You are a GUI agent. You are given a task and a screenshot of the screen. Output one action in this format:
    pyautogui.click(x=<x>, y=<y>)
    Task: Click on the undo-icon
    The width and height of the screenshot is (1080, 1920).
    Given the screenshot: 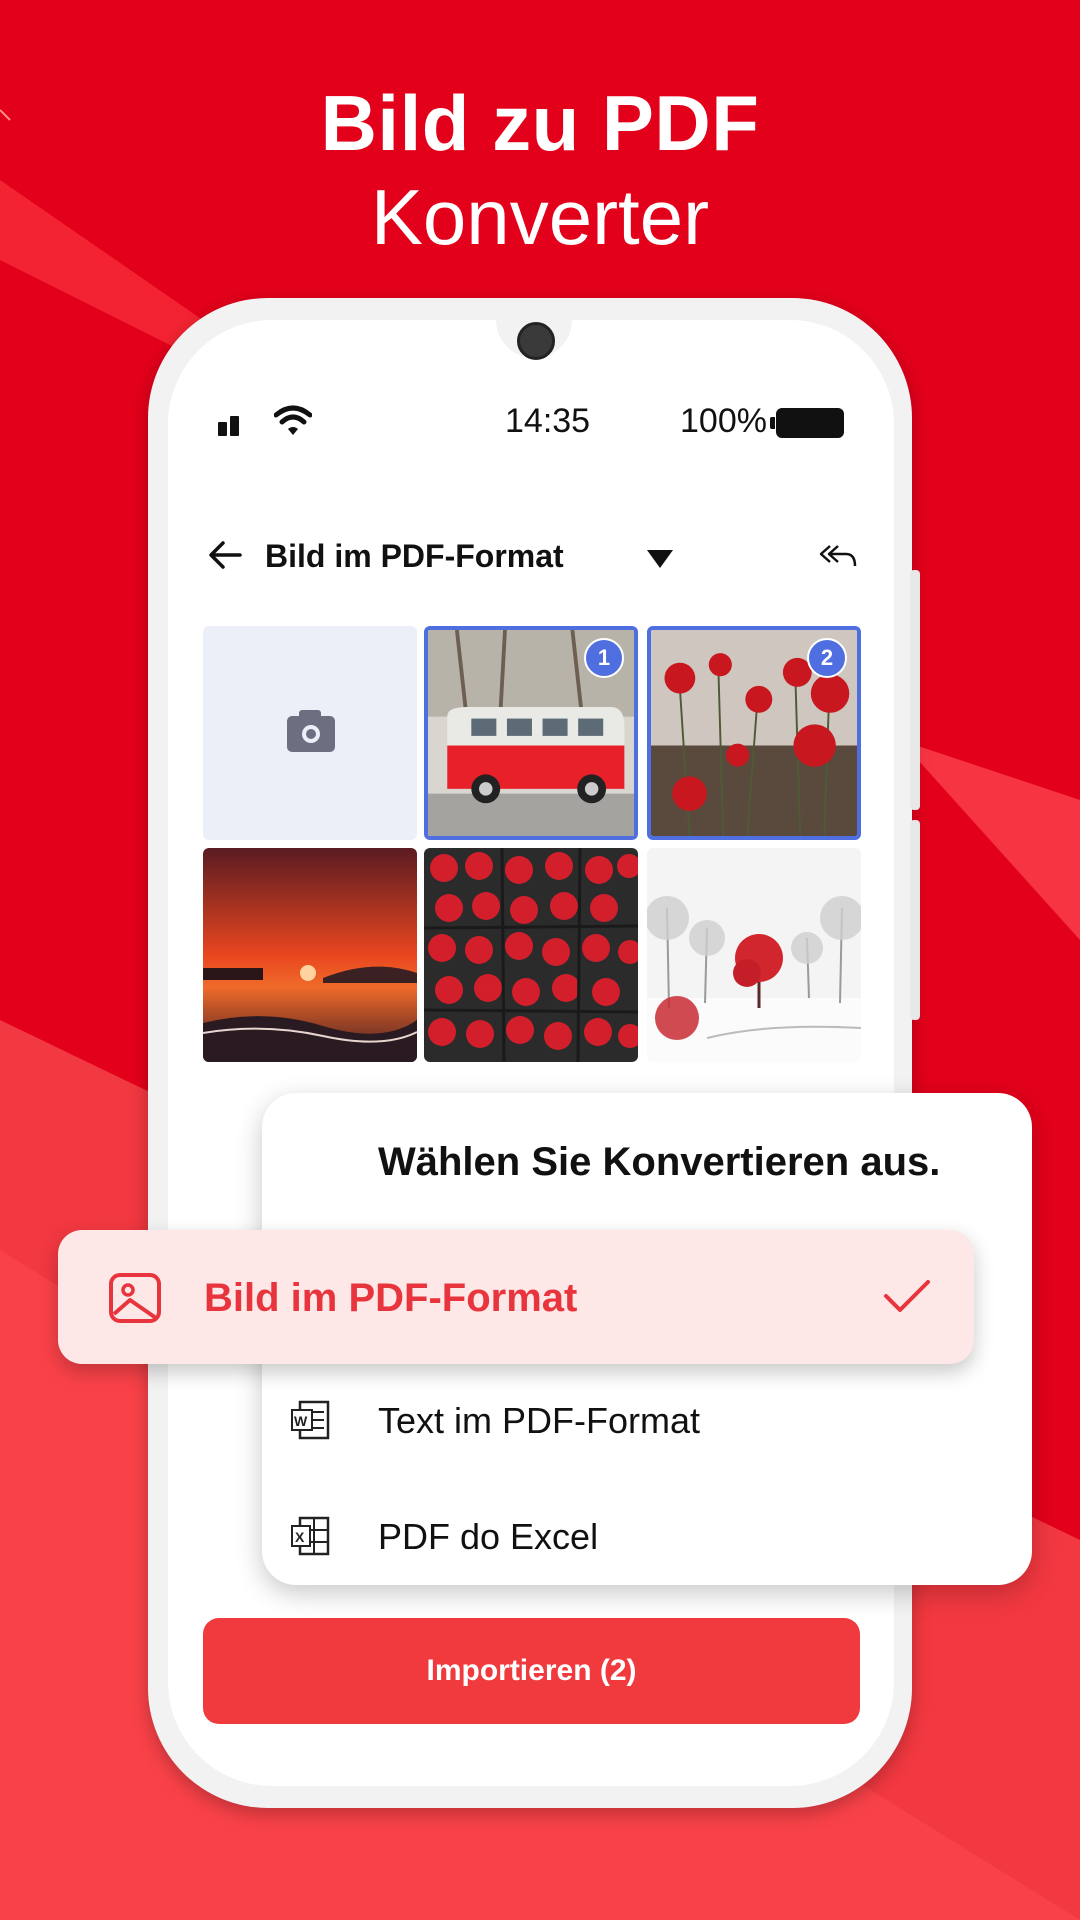 What is the action you would take?
    pyautogui.click(x=838, y=556)
    